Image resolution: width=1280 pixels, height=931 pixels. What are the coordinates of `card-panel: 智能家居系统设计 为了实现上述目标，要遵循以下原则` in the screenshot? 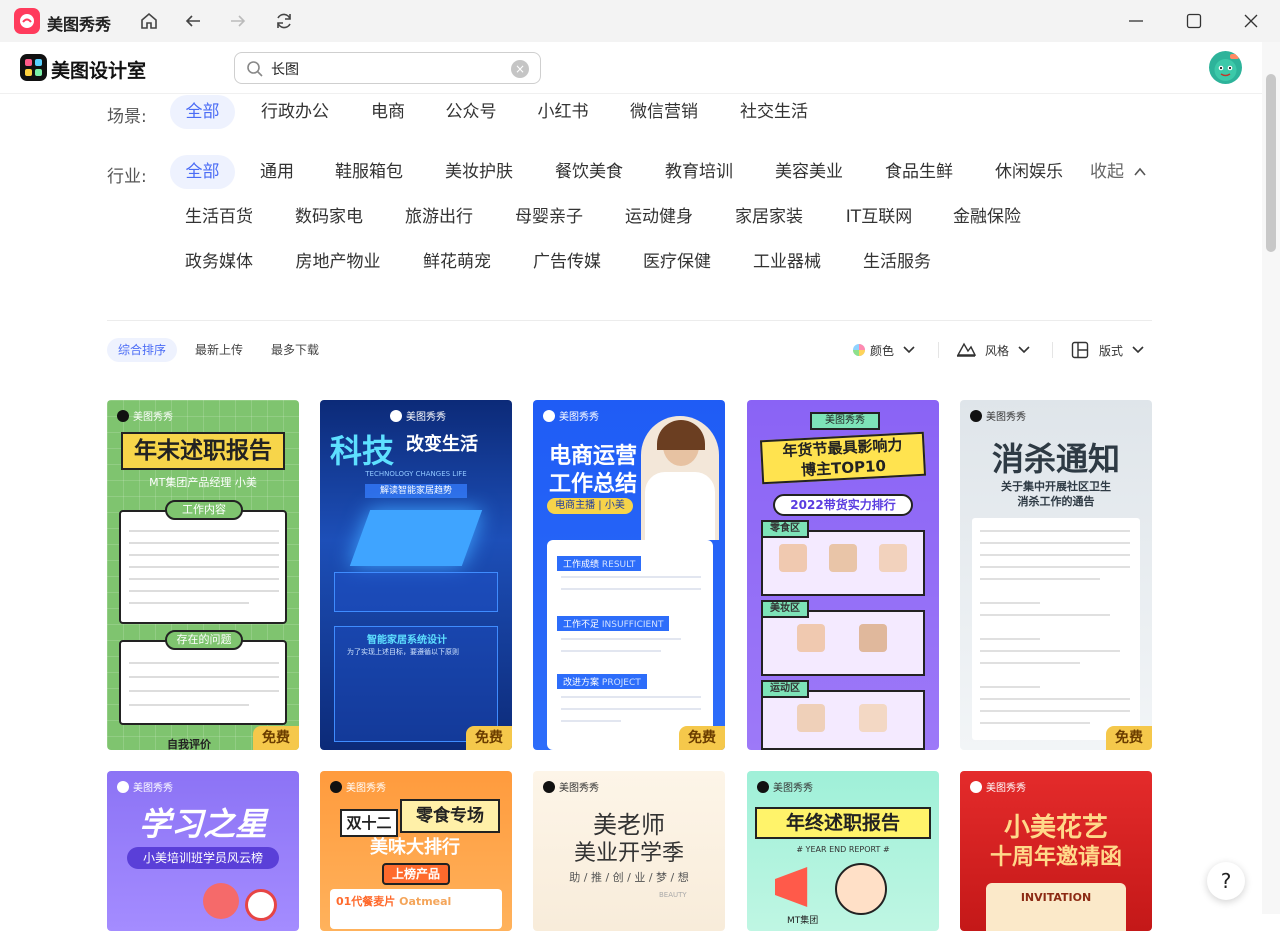 It's located at (416, 684).